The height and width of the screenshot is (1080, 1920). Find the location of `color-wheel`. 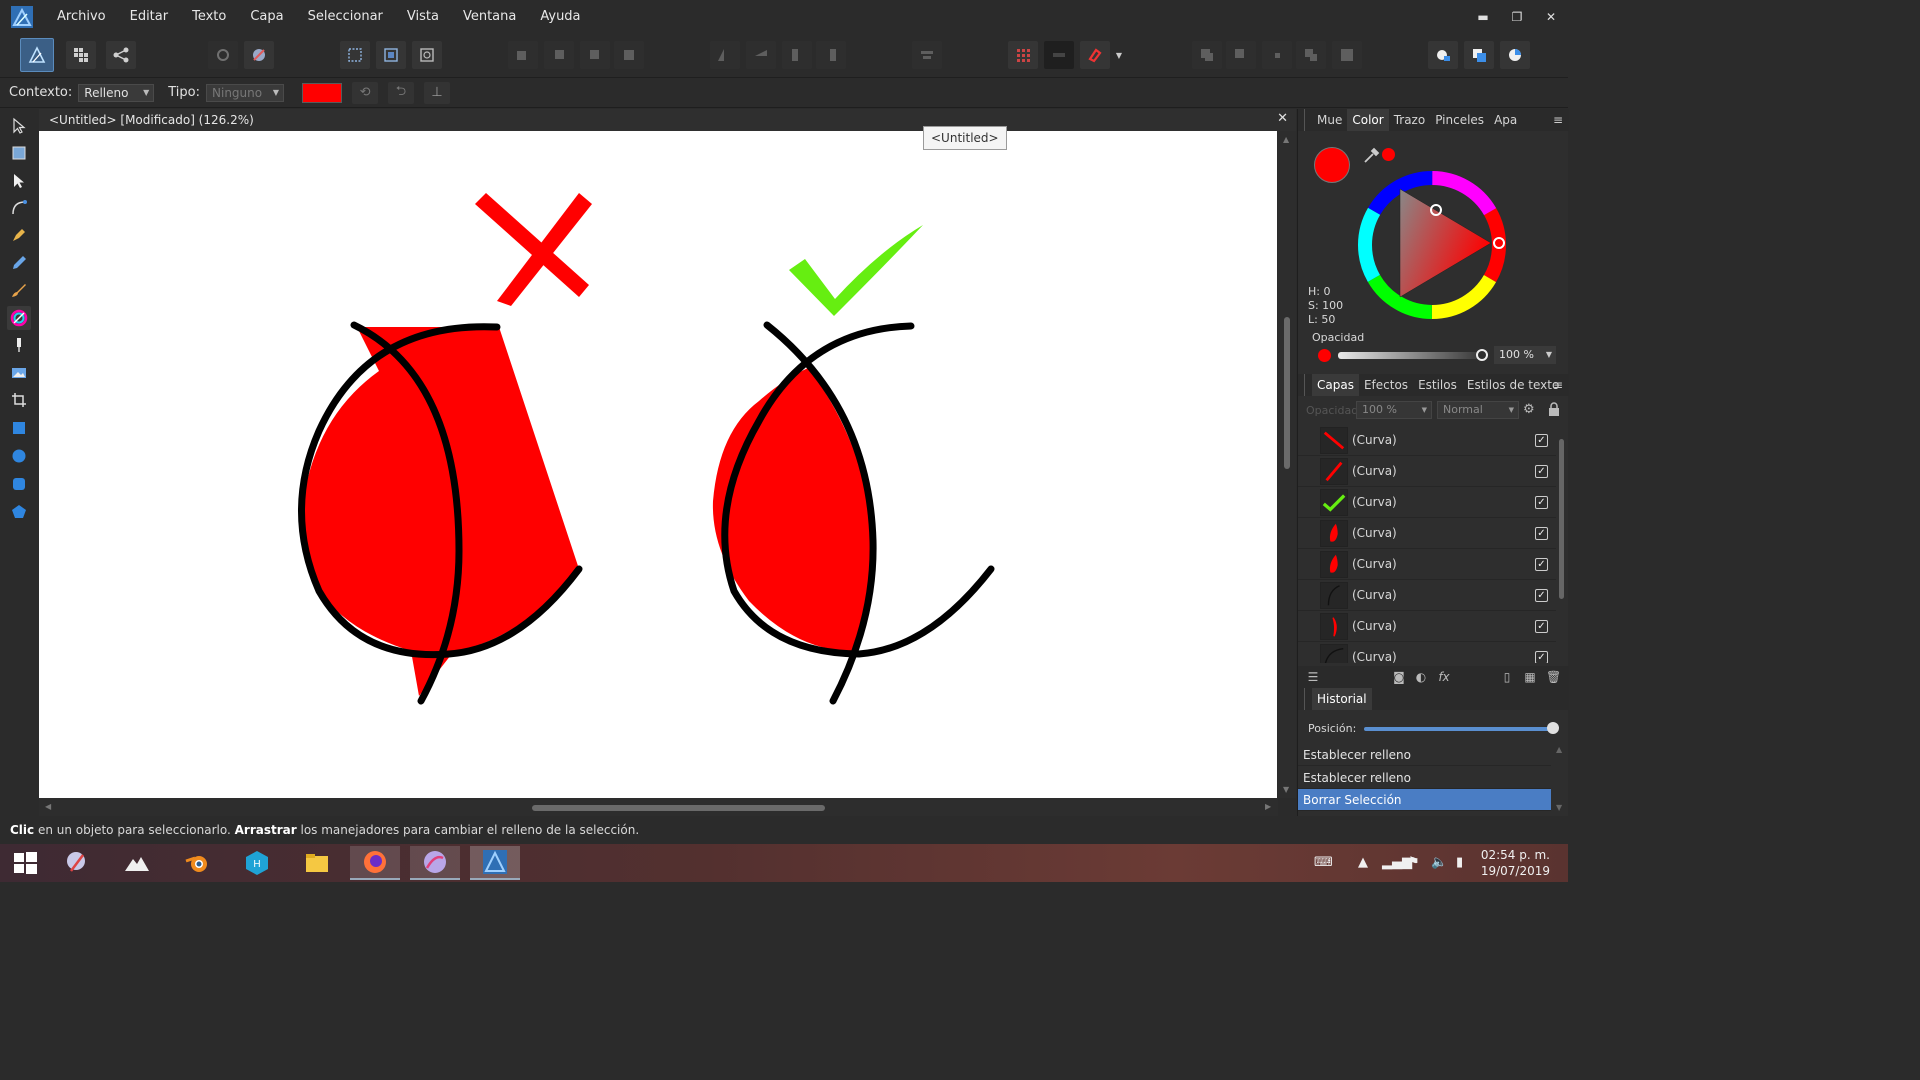

color-wheel is located at coordinates (1432, 245).